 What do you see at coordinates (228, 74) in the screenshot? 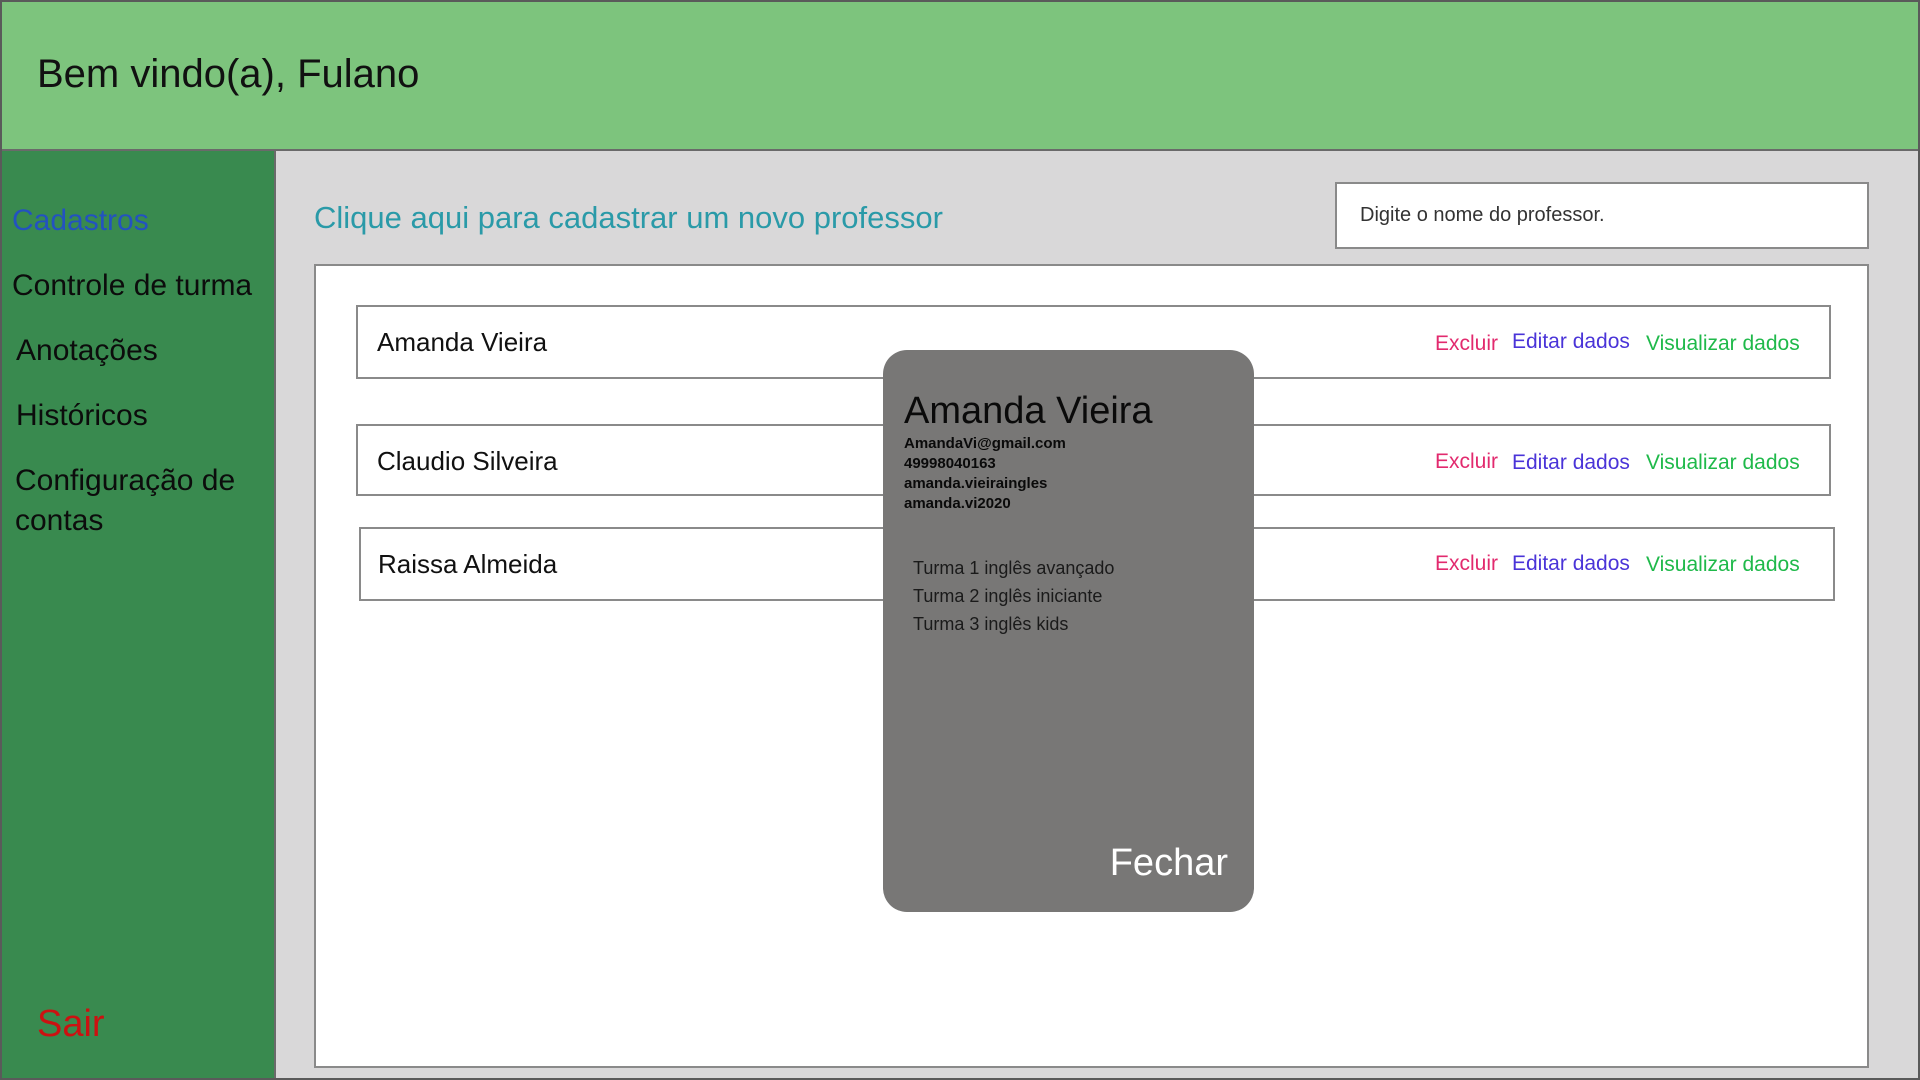
I see `welcome-title: Bem vindo(a), Fulano` at bounding box center [228, 74].